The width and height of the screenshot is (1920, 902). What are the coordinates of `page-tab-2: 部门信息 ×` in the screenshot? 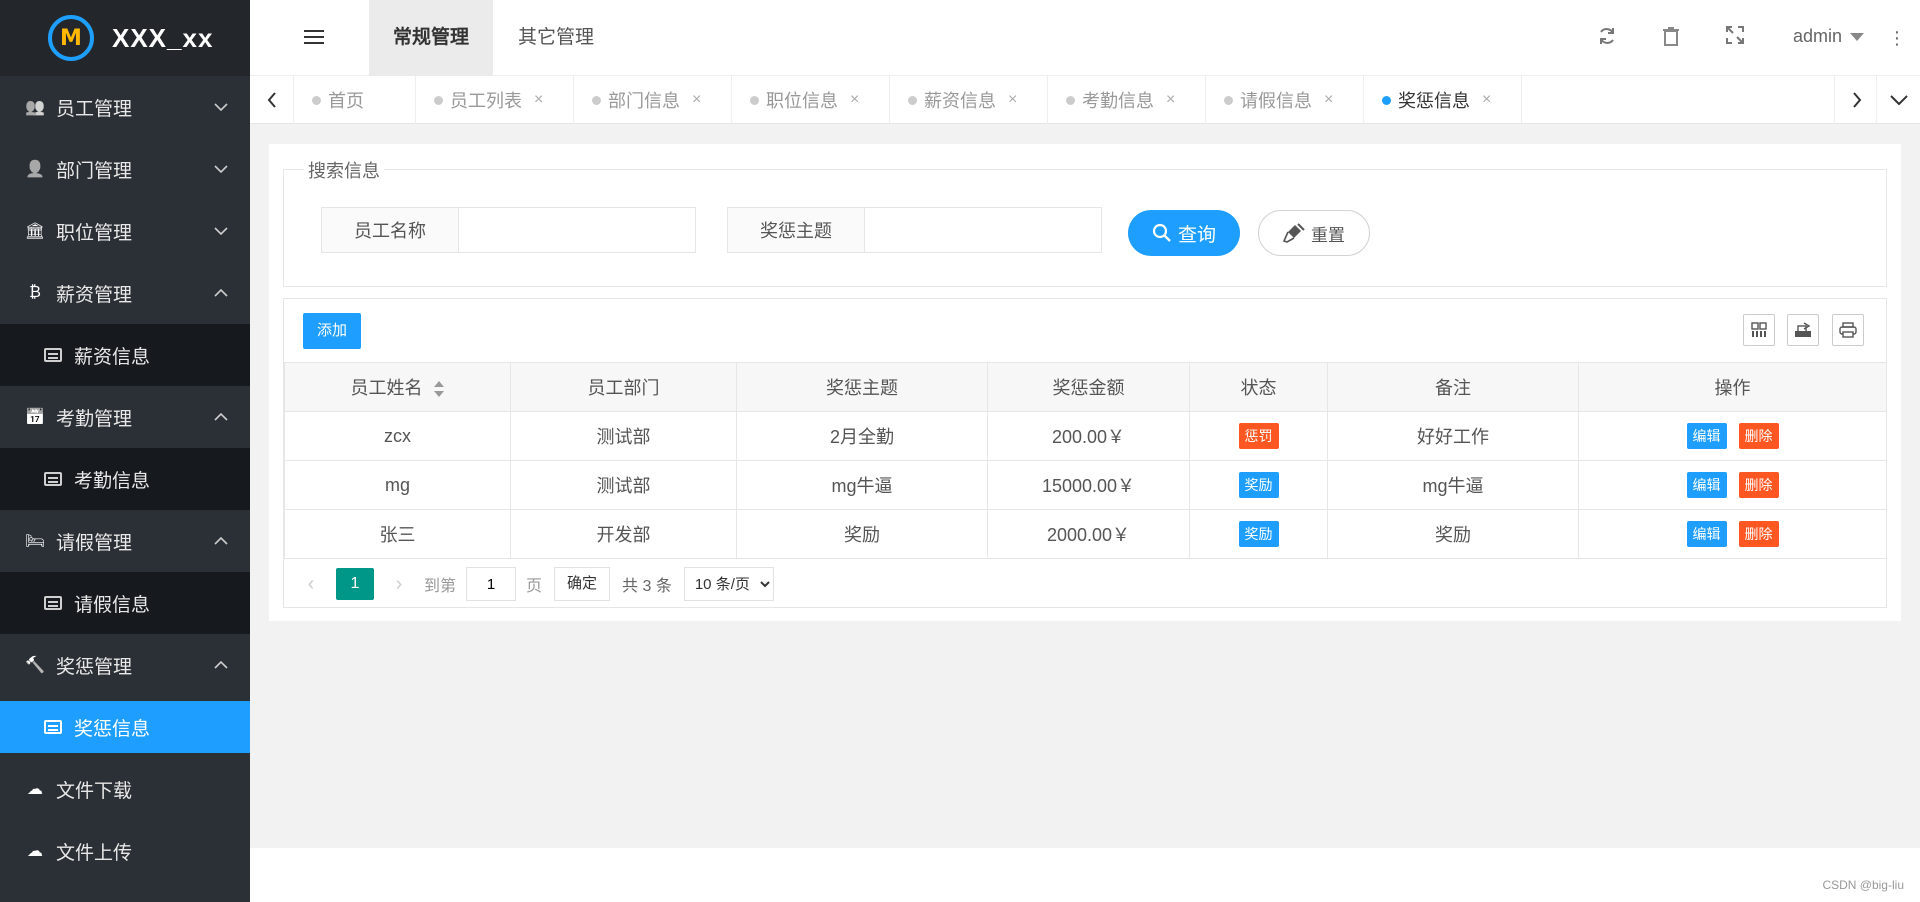 It's located at (653, 100).